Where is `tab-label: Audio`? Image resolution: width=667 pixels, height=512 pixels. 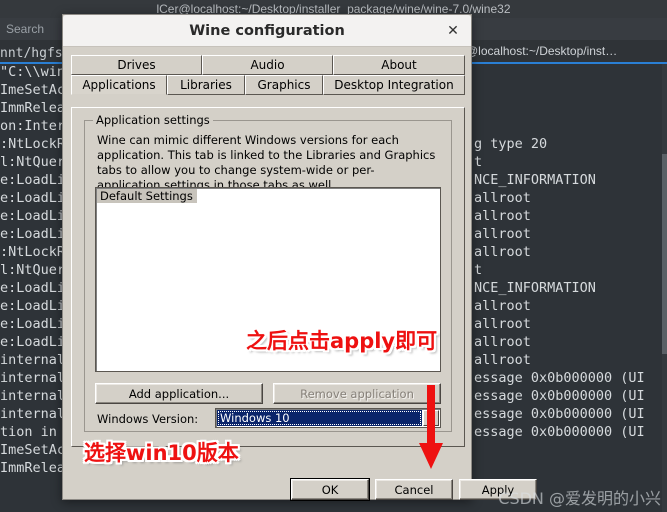
tab-label: Audio is located at coordinates (267, 65).